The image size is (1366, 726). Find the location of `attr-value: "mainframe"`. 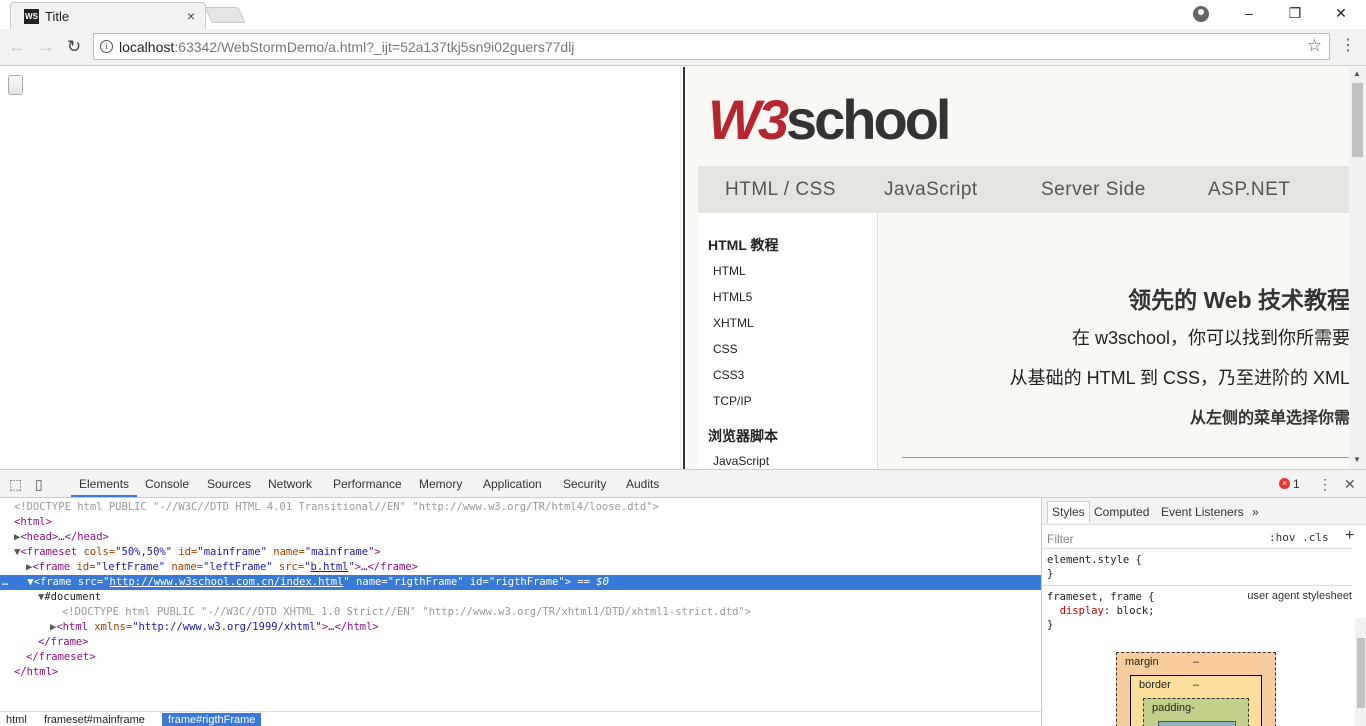

attr-value: "mainframe" is located at coordinates (339, 552).